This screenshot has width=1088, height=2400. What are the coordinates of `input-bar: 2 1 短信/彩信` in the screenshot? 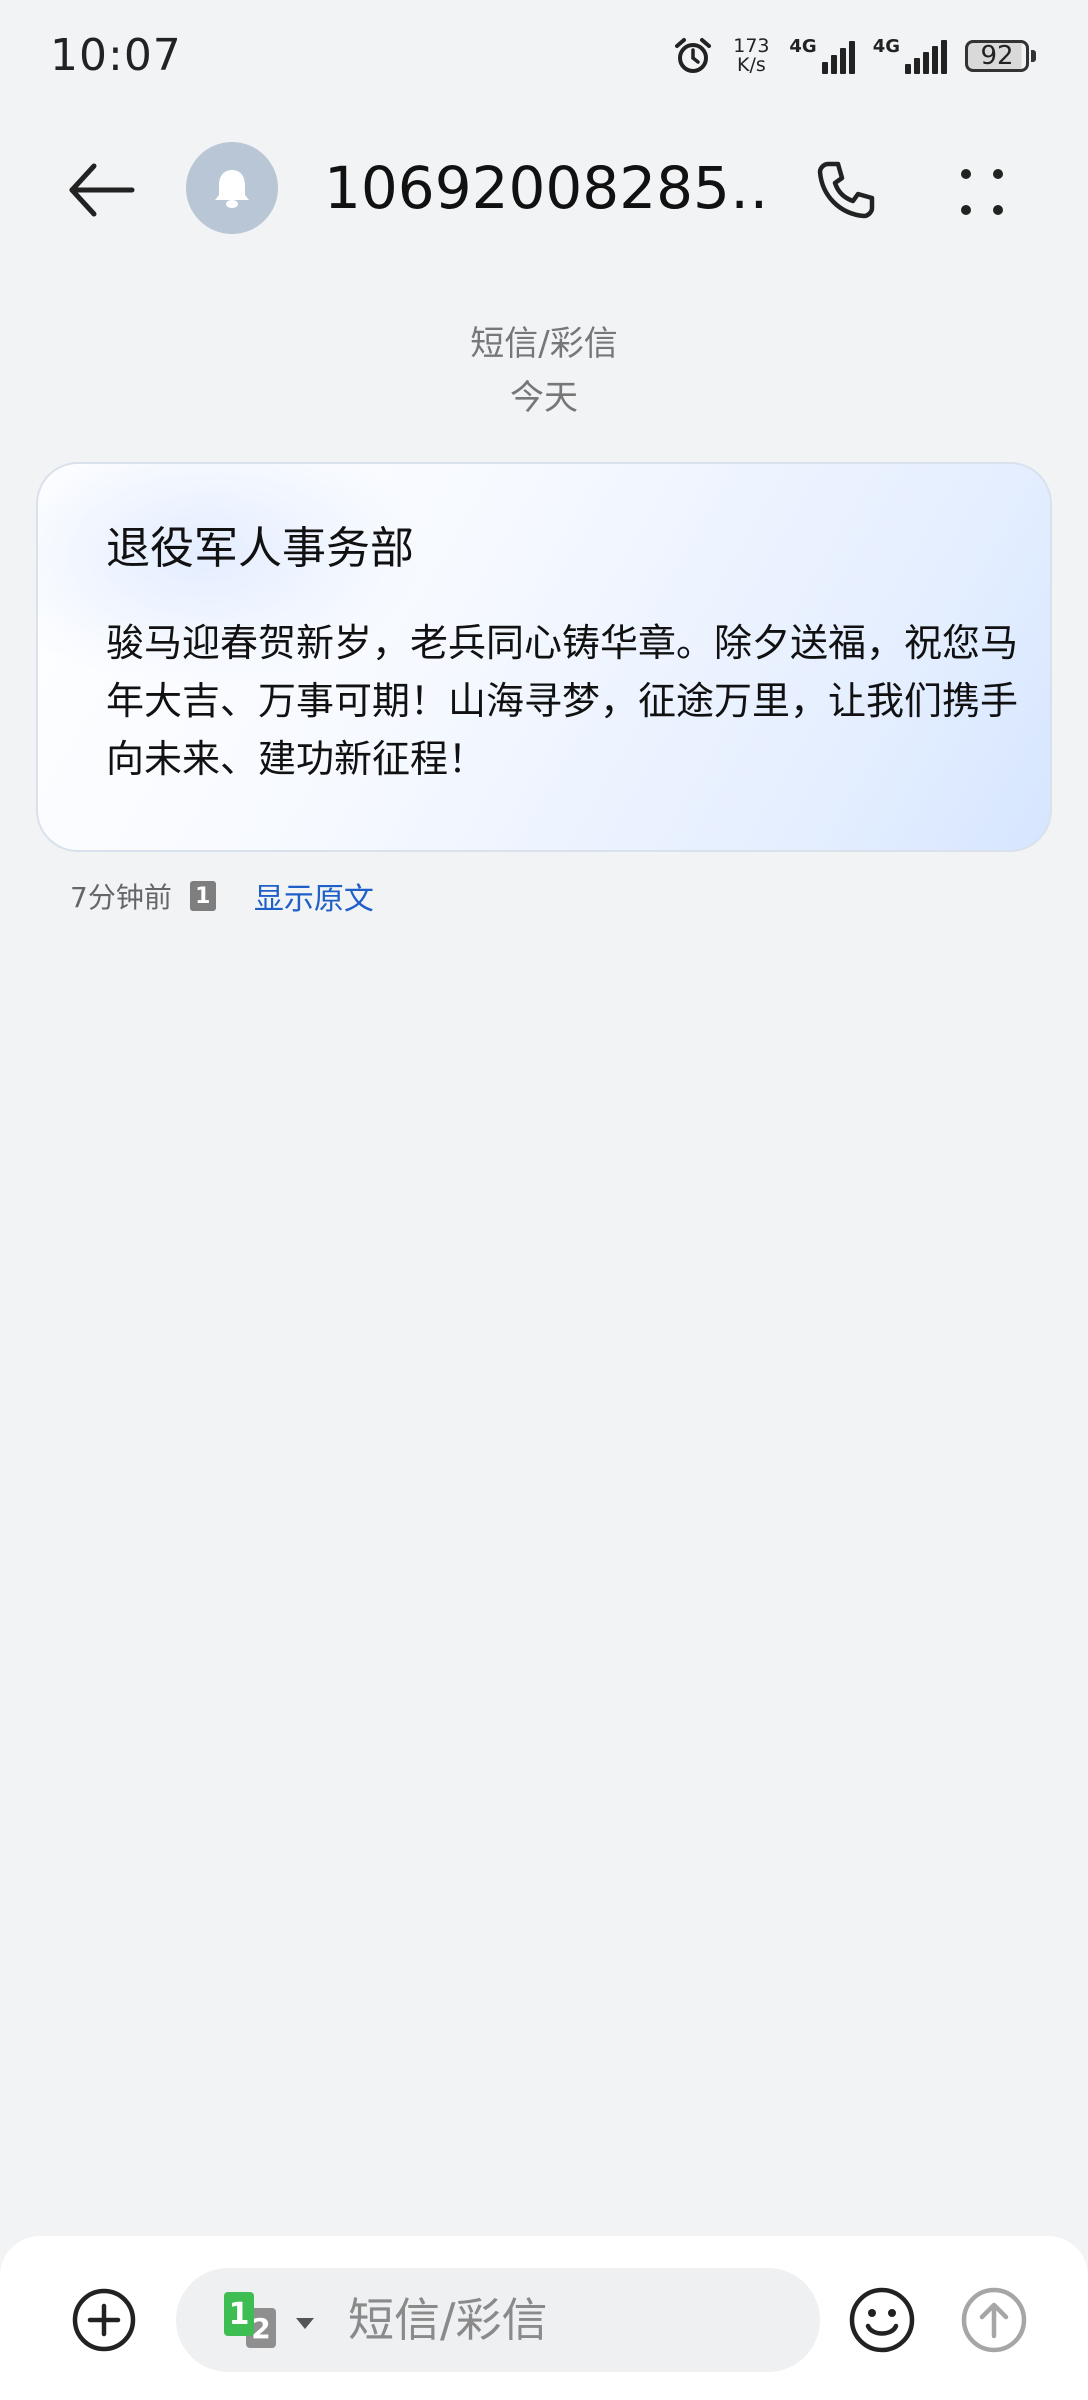 It's located at (544, 2318).